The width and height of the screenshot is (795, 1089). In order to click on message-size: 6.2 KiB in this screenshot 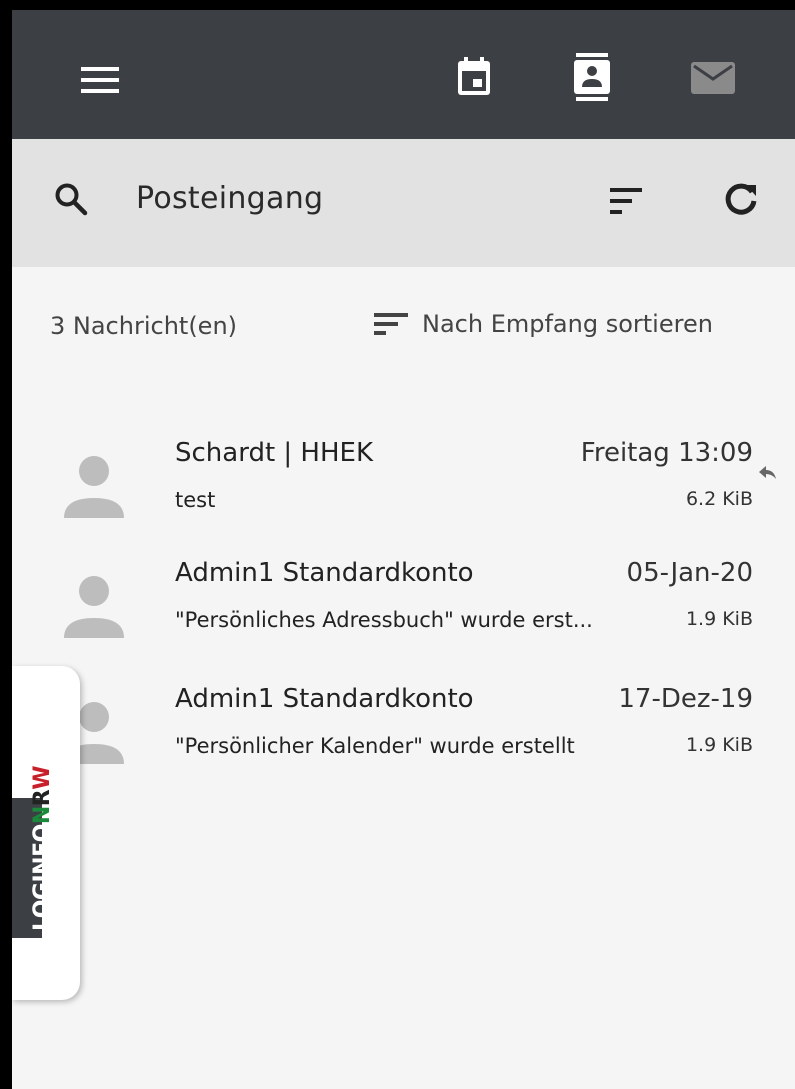, I will do `click(719, 499)`.